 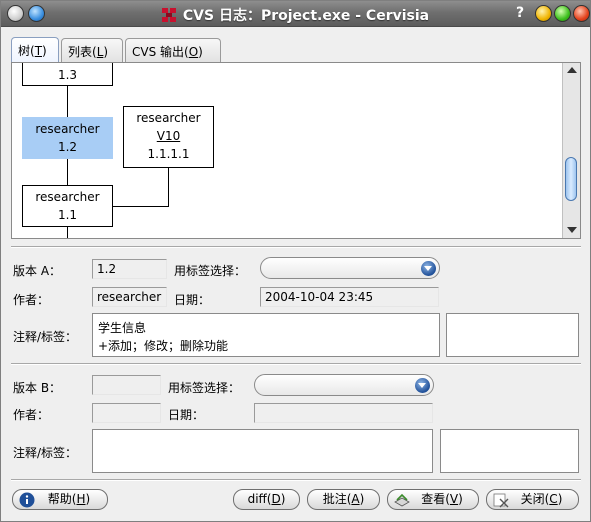 I want to click on comment-line: 学生信息, so click(x=122, y=328).